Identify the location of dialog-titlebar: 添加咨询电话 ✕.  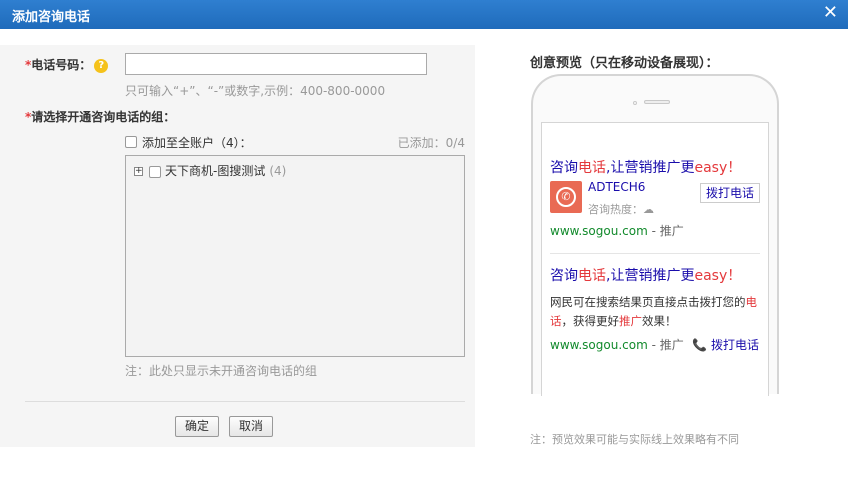
(424, 14).